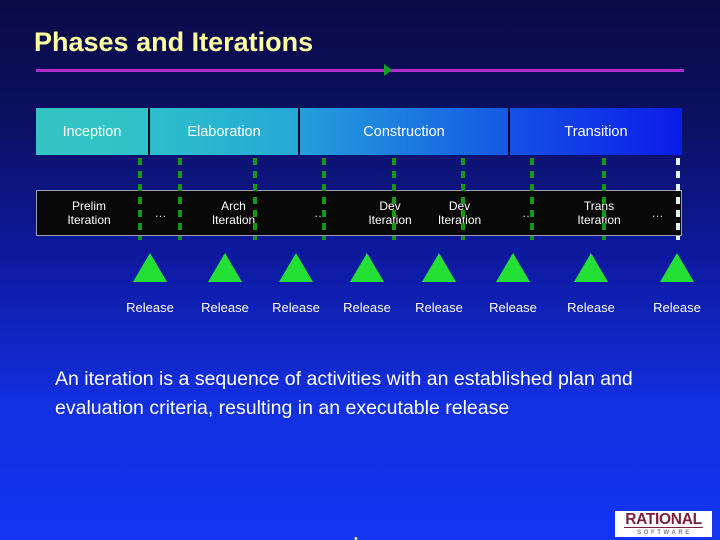 This screenshot has width=720, height=540. Describe the element at coordinates (439, 284) in the screenshot. I see `release-marker-5: Release` at that location.